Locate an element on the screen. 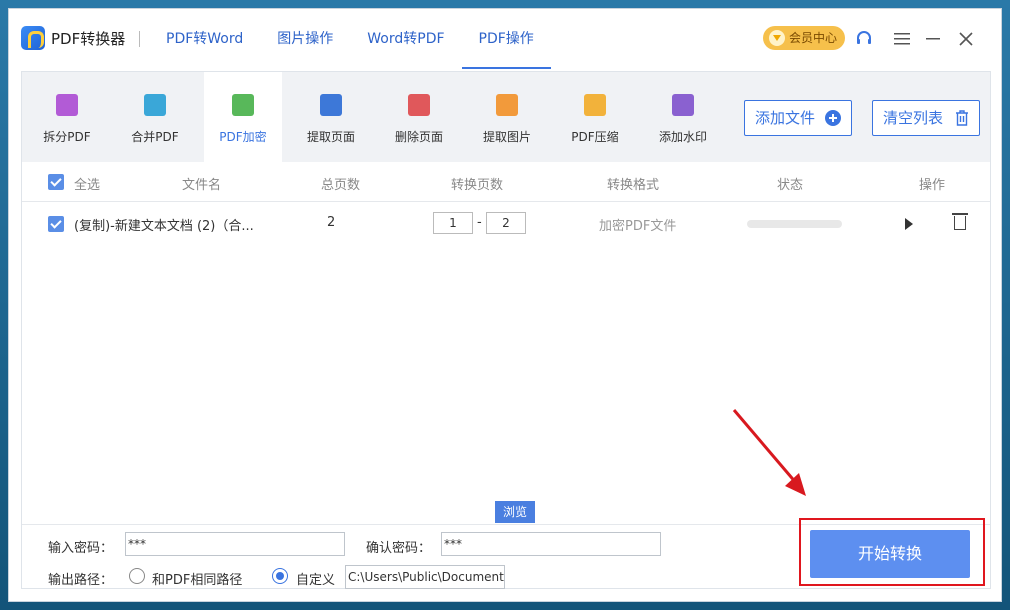 The height and width of the screenshot is (610, 1010). password-input: *** is located at coordinates (235, 544).